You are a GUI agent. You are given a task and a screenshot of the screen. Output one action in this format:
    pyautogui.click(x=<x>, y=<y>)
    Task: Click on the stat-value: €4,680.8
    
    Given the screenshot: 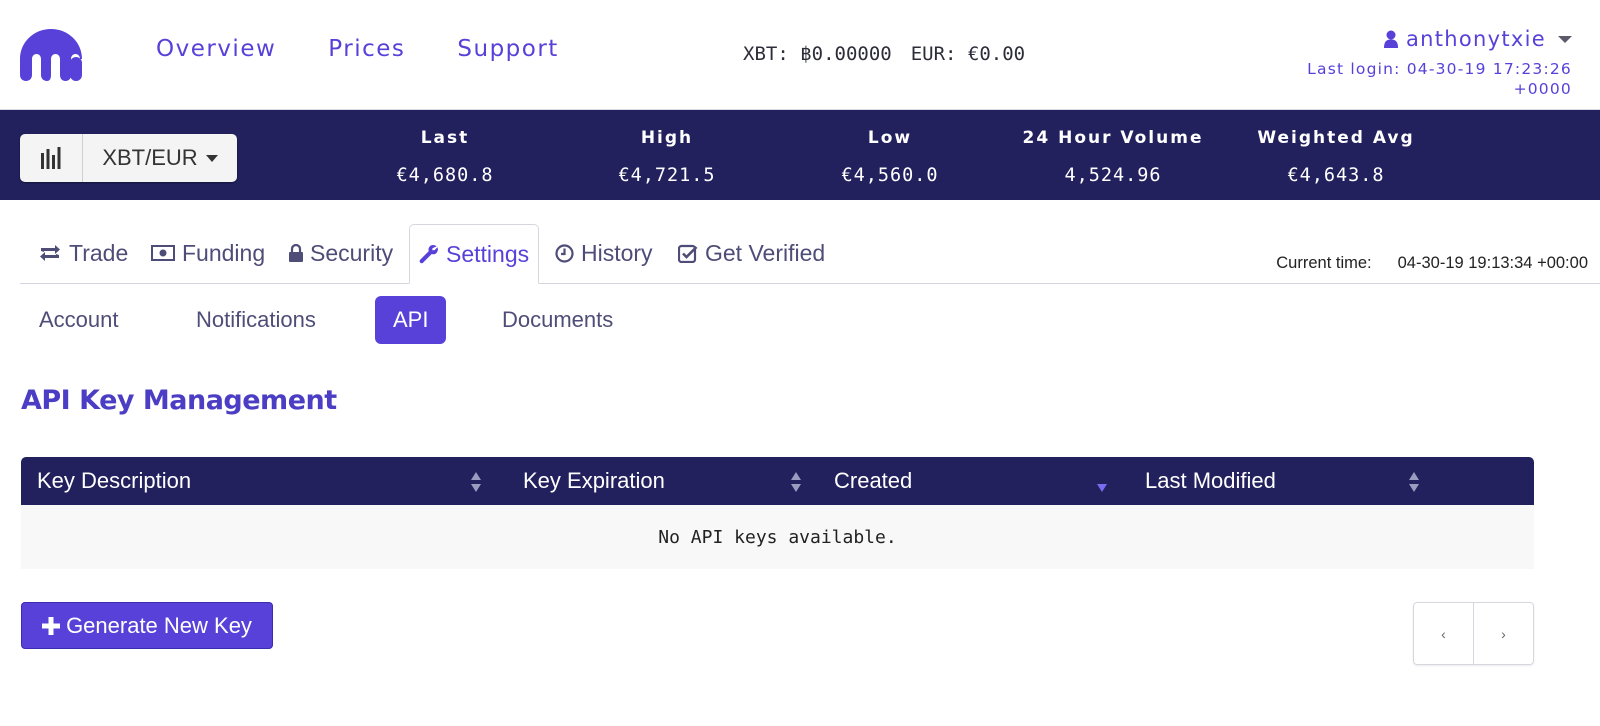 What is the action you would take?
    pyautogui.click(x=445, y=175)
    